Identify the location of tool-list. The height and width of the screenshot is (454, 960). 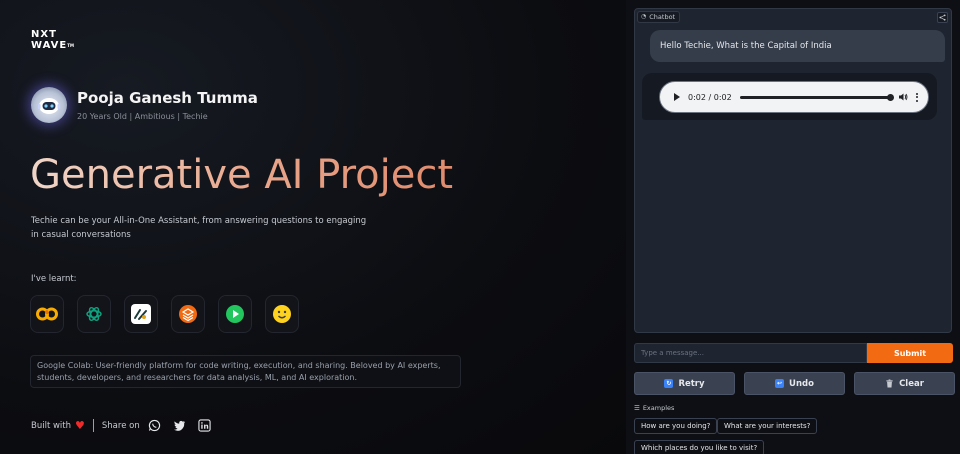
(164, 314).